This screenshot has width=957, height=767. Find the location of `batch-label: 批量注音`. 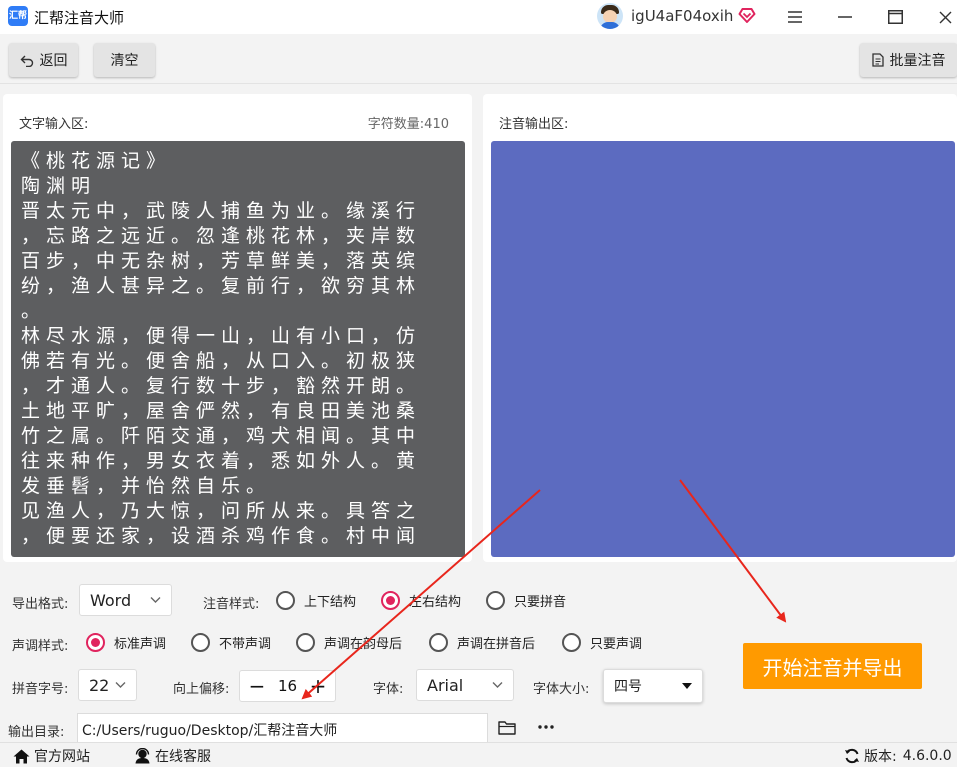

batch-label: 批量注音 is located at coordinates (917, 61).